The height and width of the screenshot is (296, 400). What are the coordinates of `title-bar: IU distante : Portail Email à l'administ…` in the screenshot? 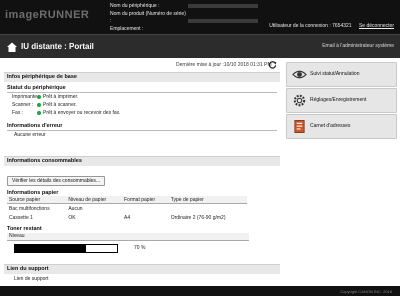 It's located at (200, 46).